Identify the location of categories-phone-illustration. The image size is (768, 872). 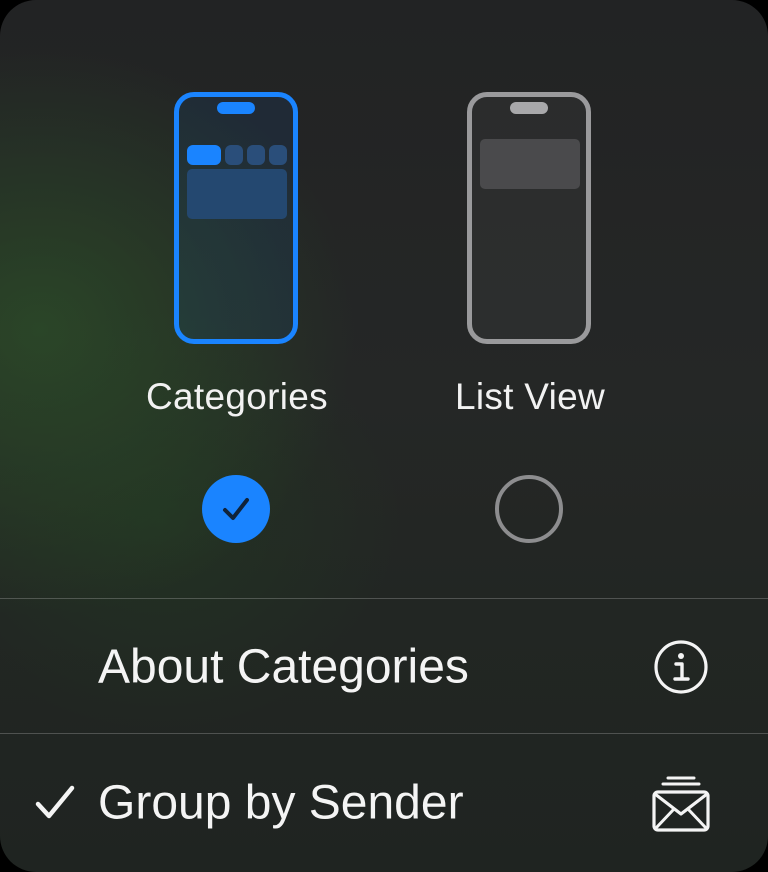
(236, 218).